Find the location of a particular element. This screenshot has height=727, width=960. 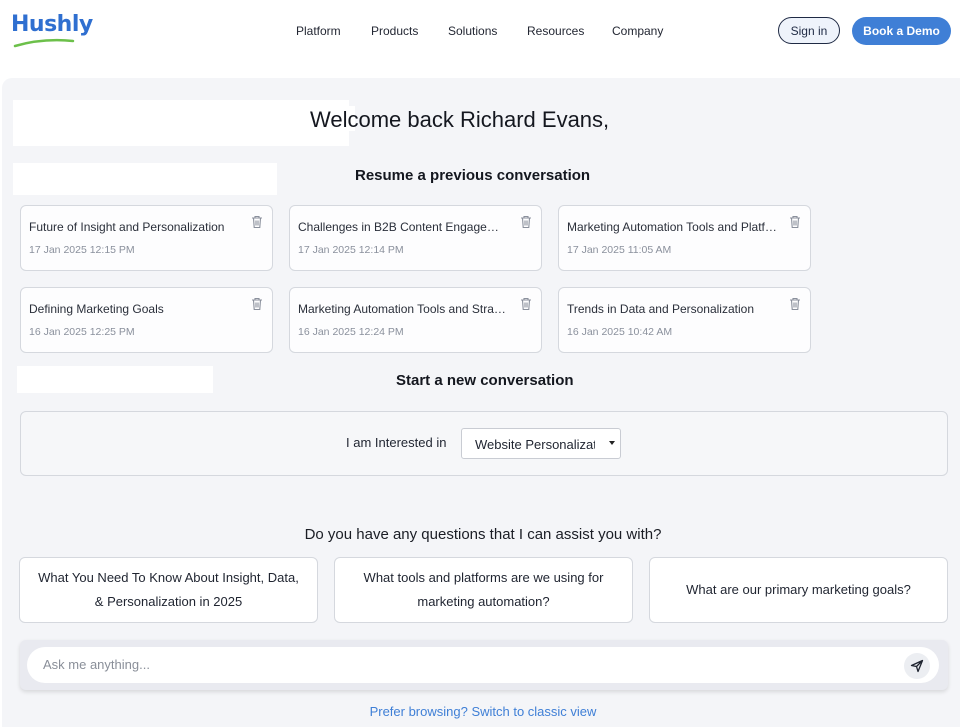

conversation-title: Trends in Data and Personalization is located at coordinates (660, 309).